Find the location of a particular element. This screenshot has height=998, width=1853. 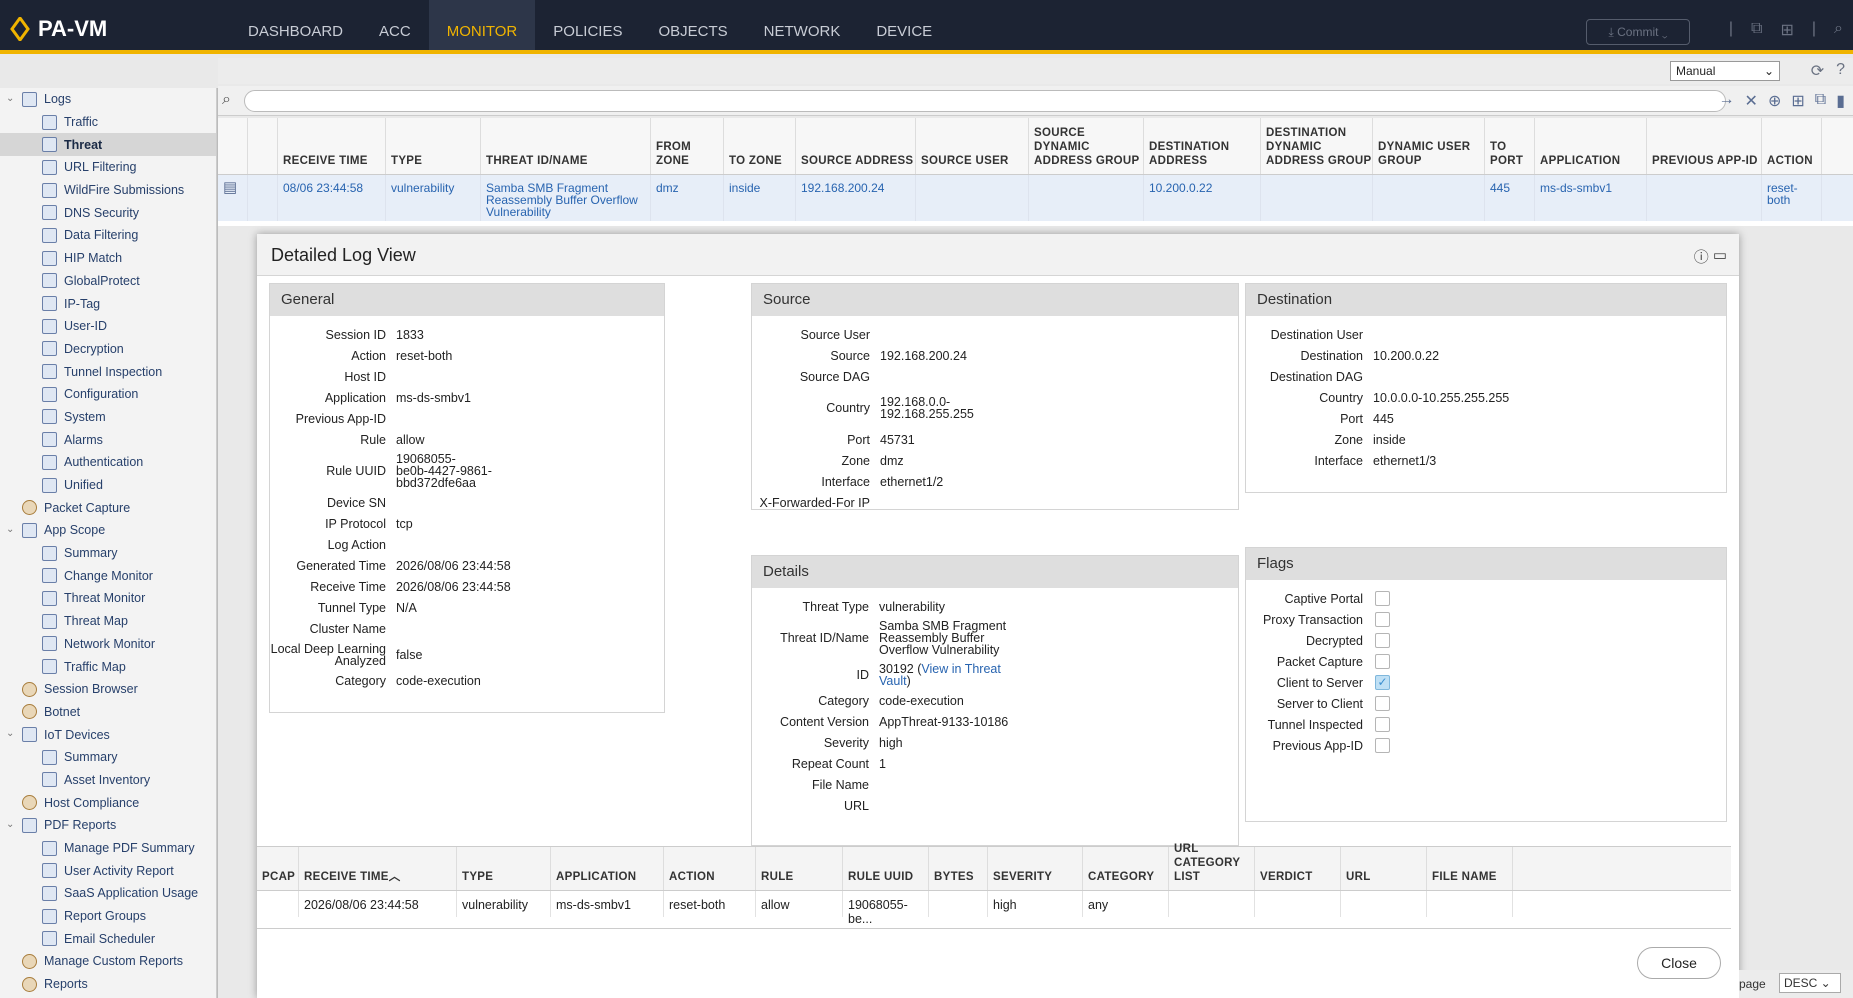

sidebar-item-user-id: User-ID is located at coordinates (108, 326).